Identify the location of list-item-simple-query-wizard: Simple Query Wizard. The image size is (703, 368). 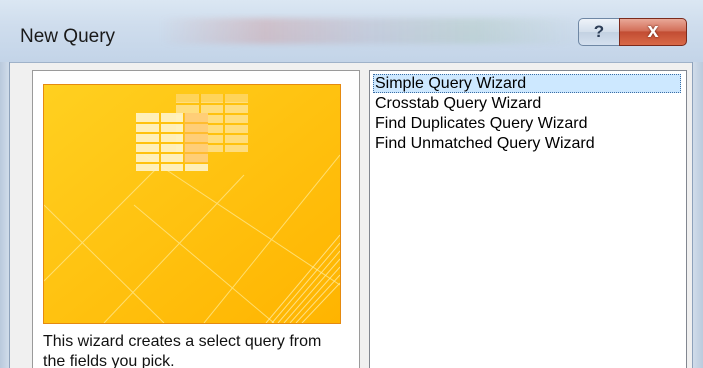
(527, 83).